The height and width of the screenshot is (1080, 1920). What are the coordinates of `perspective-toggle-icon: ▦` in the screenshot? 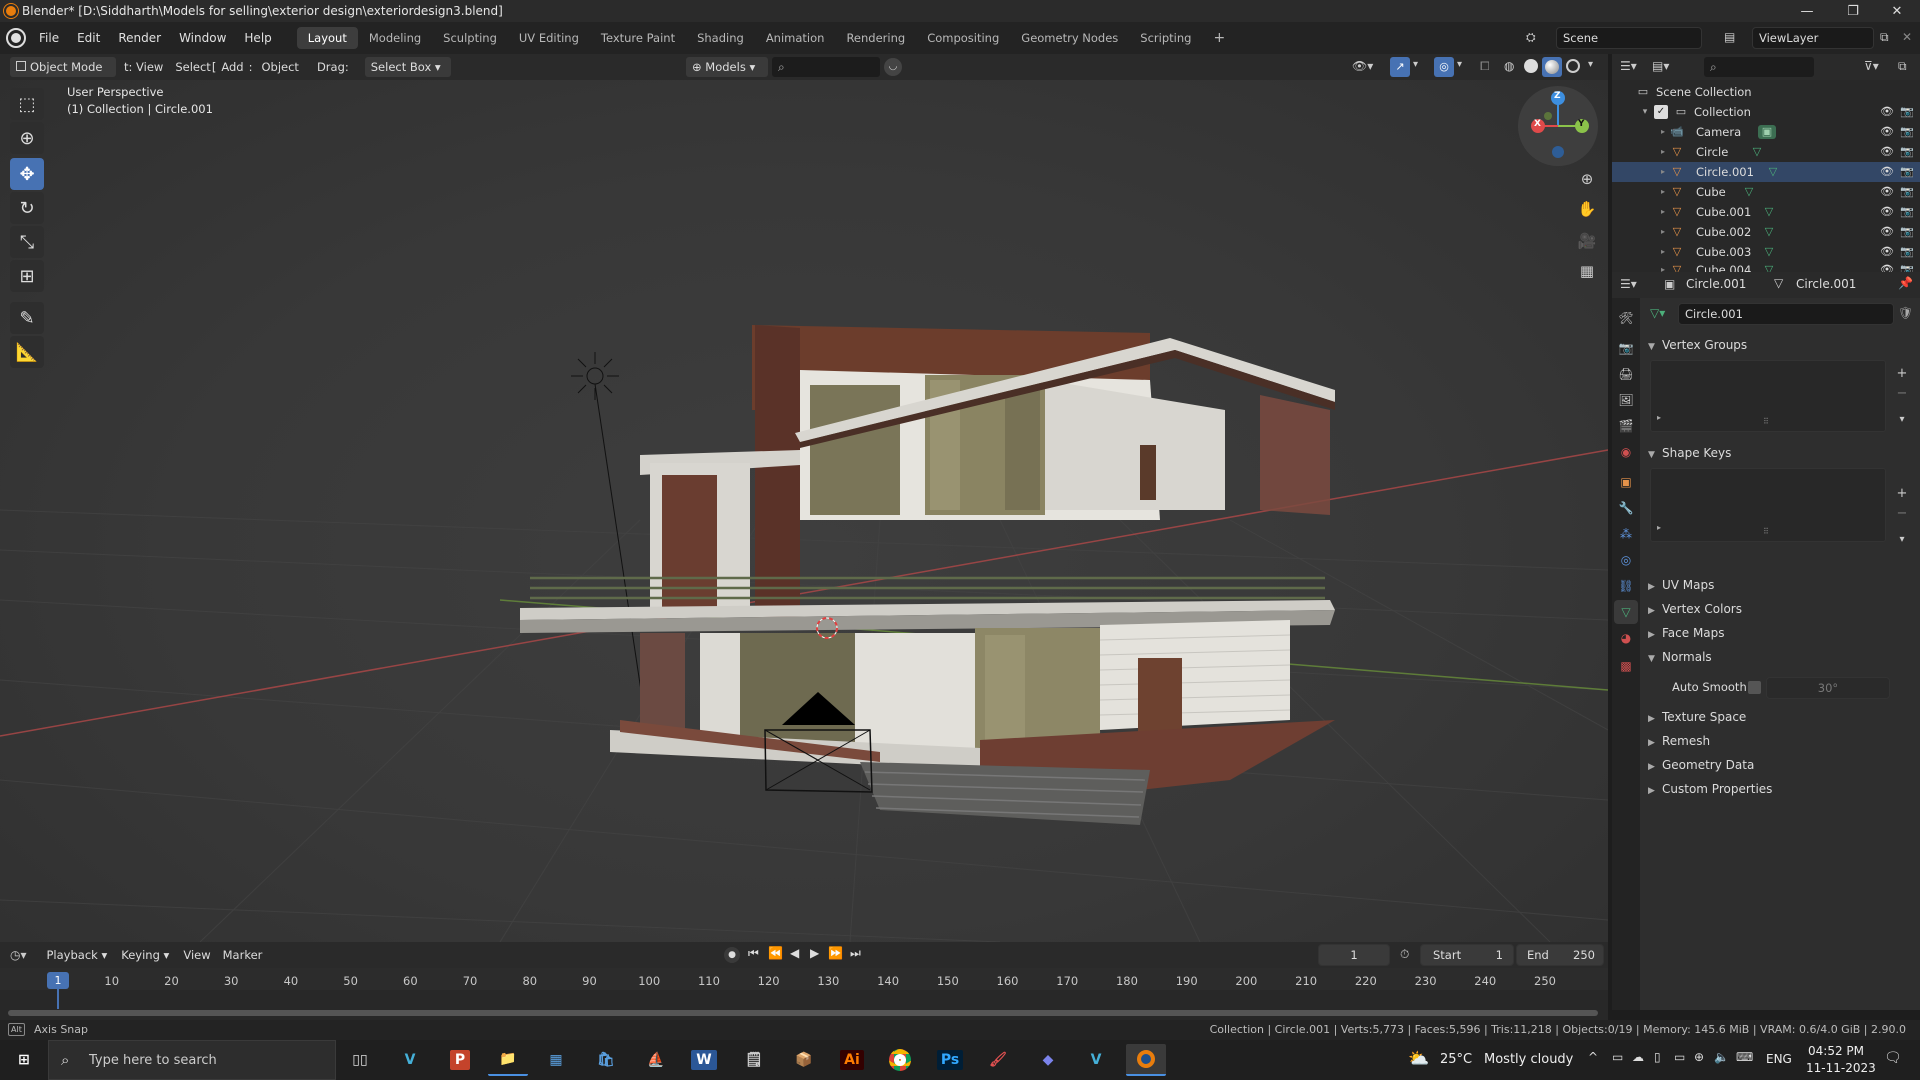 It's located at (1587, 271).